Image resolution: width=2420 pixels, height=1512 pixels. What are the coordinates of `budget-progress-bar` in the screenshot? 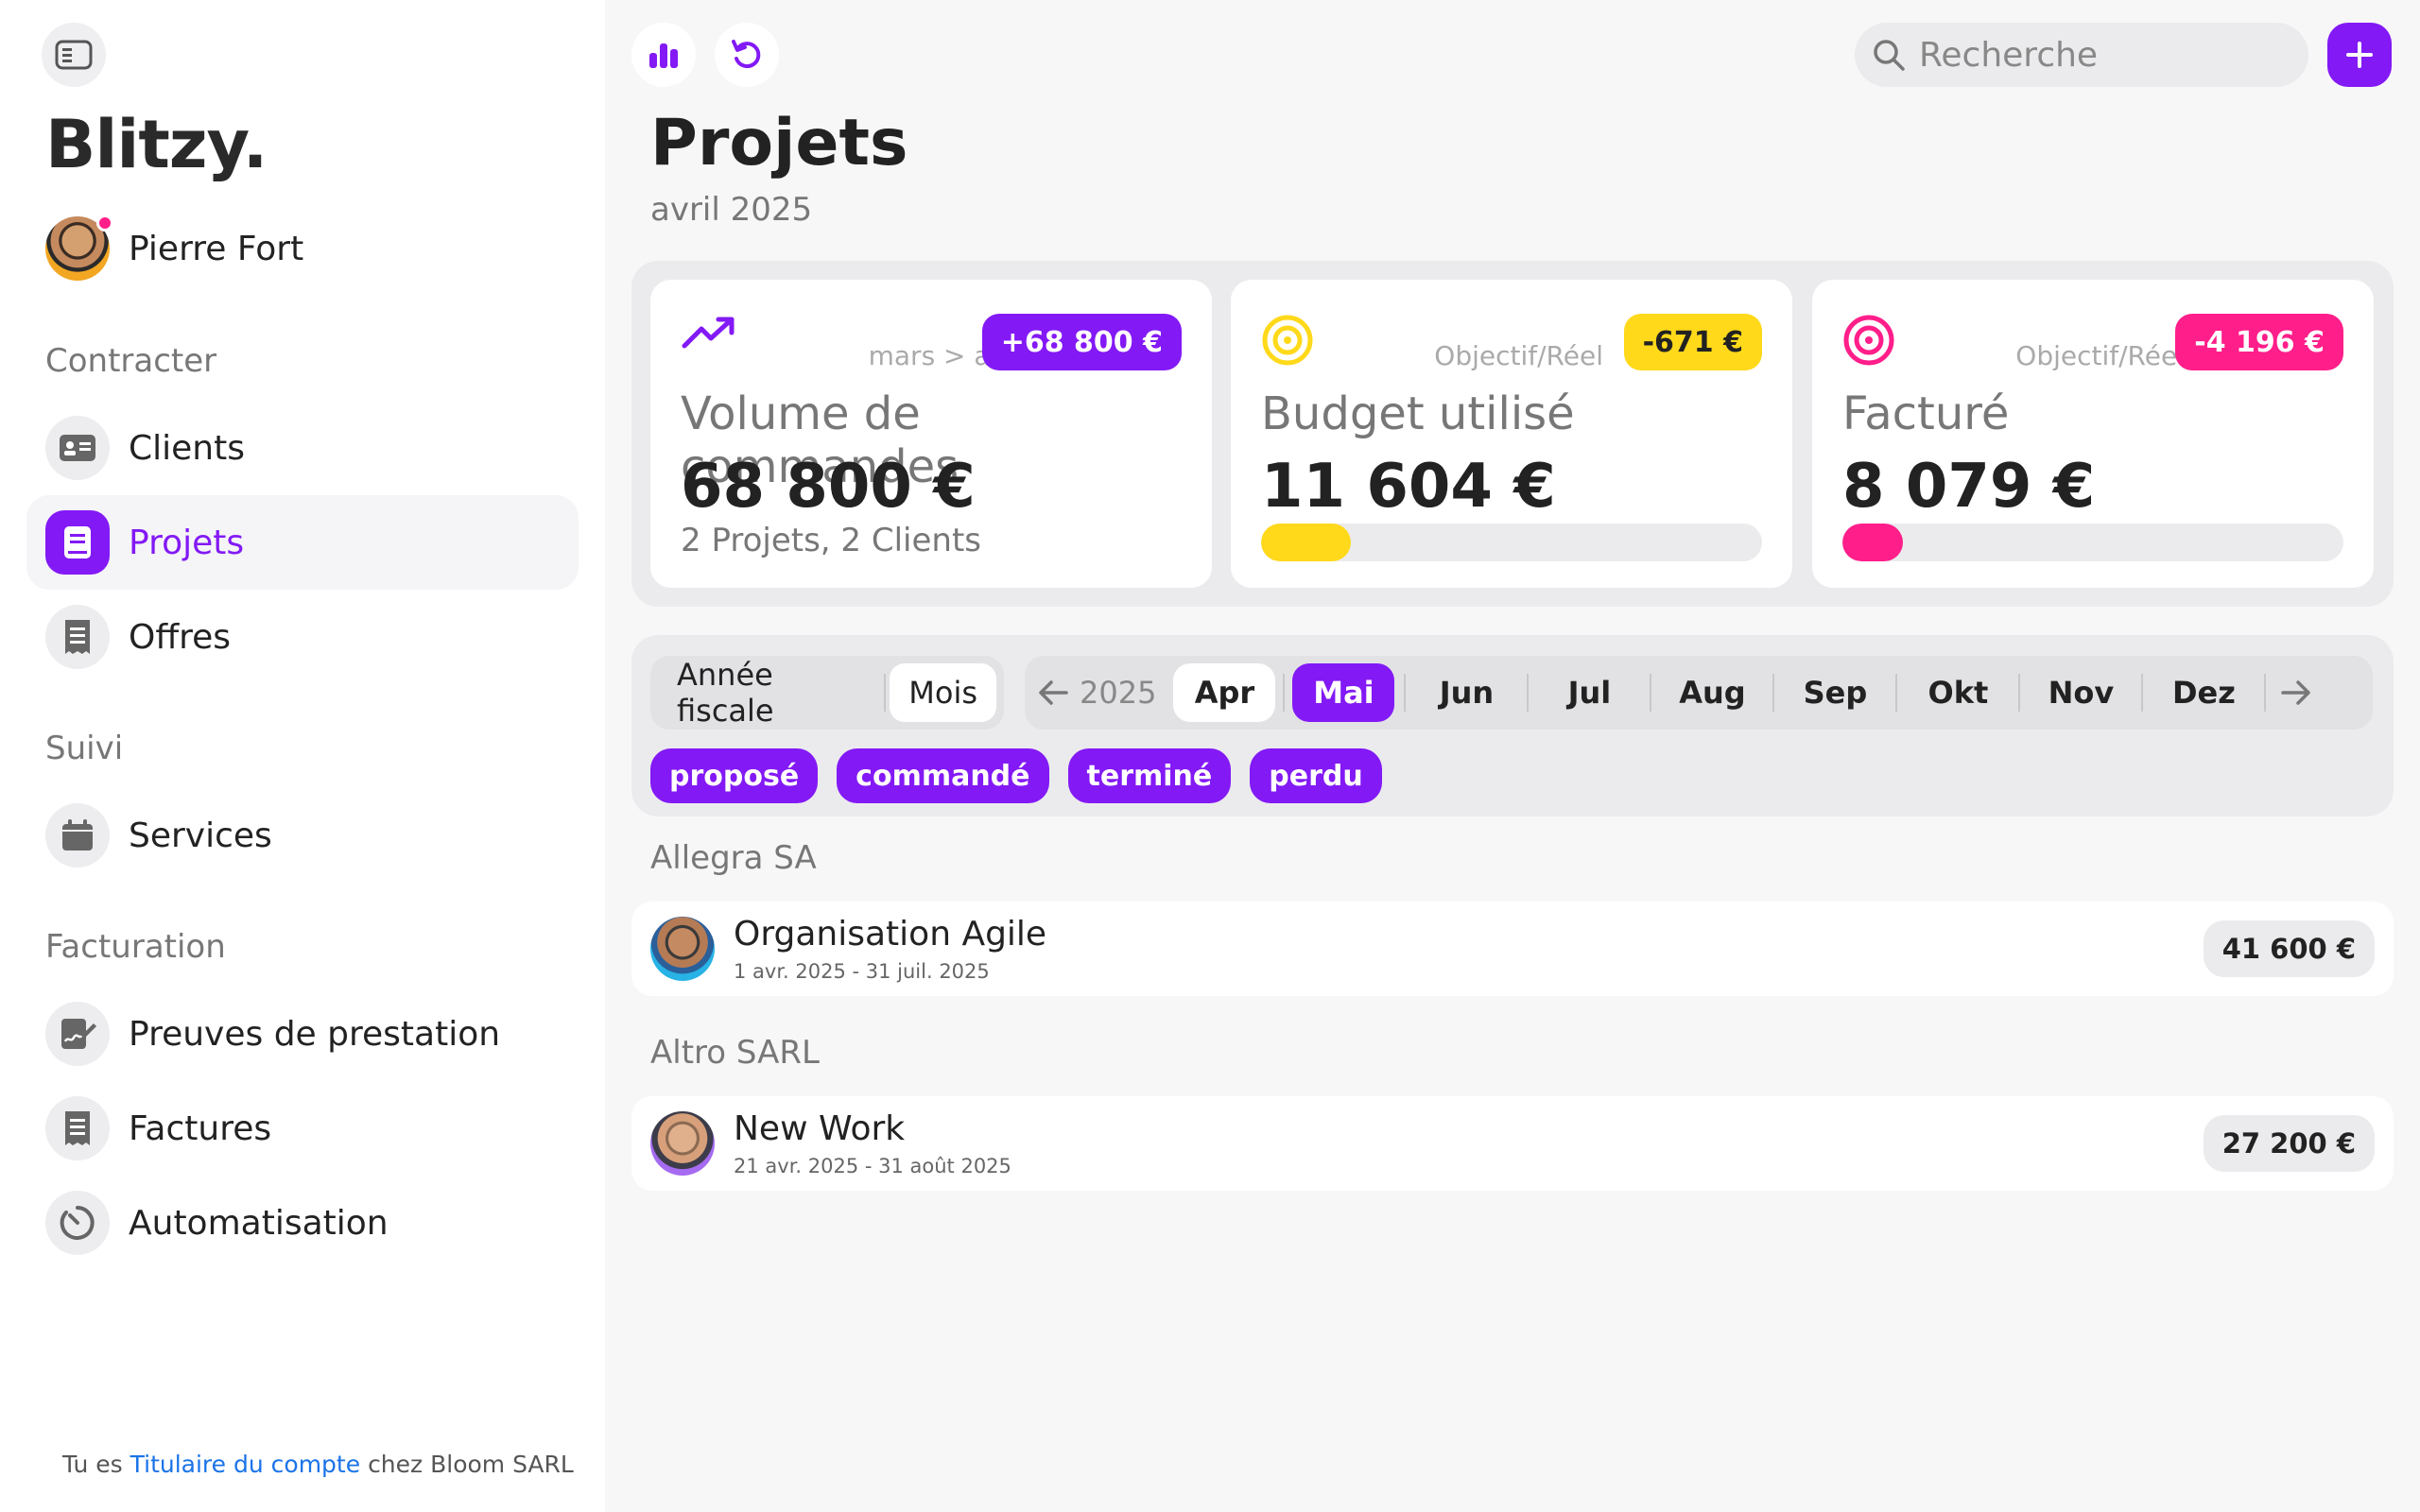 It's located at (1511, 542).